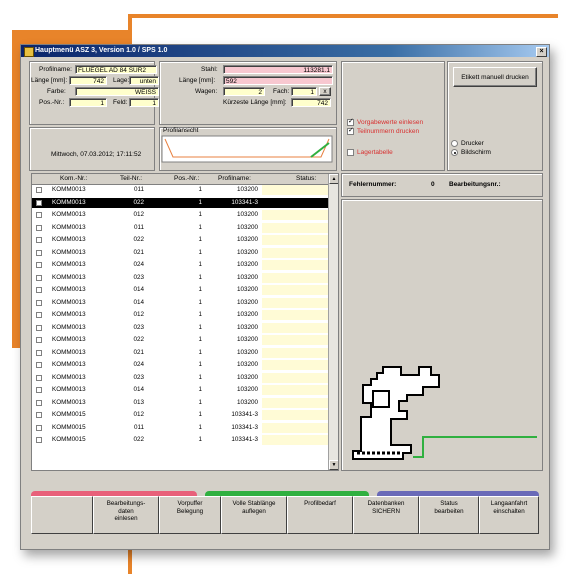 The width and height of the screenshot is (572, 574). I want to click on table-row: KOMM0013 022 1 103341-3, so click(180, 202).